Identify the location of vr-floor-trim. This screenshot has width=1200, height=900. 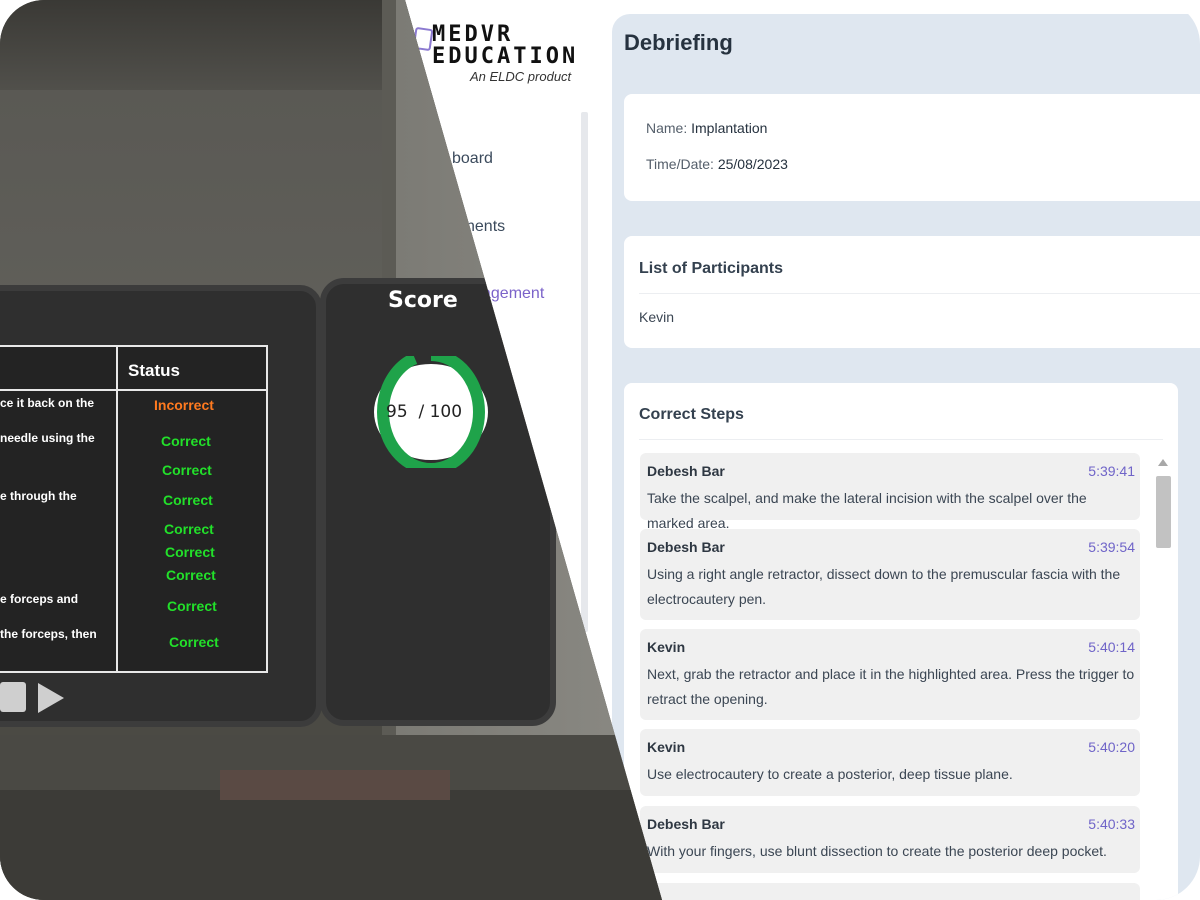
(335, 785).